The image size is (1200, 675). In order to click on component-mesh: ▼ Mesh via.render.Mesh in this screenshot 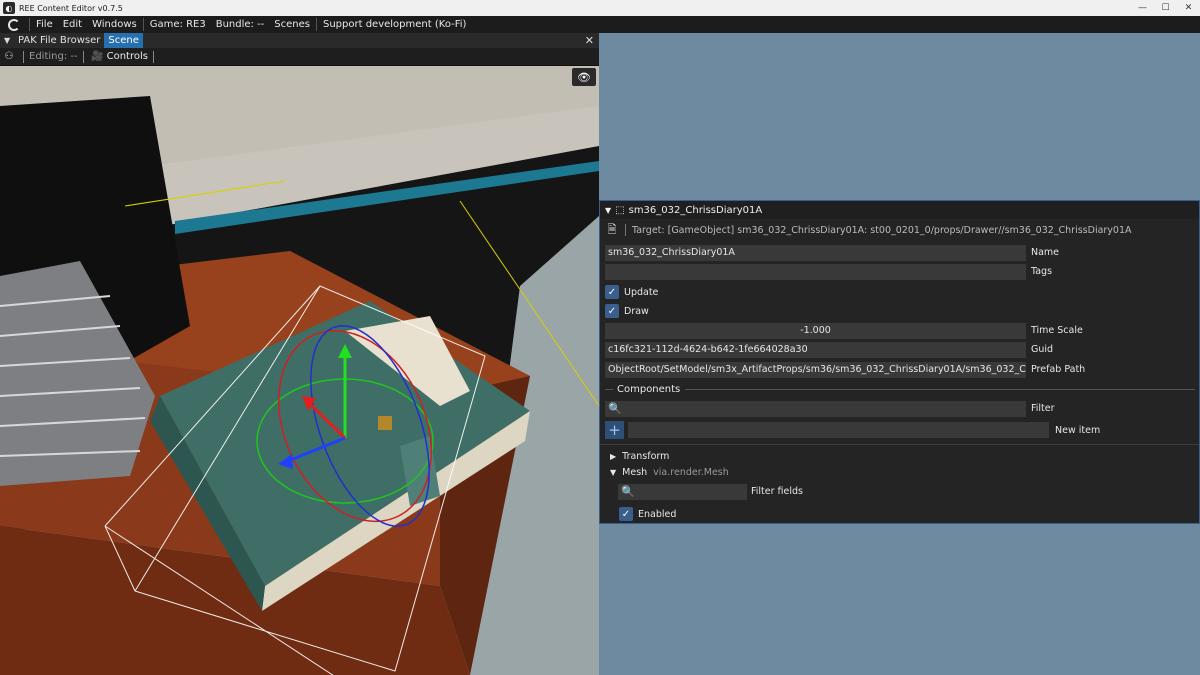, I will do `click(669, 472)`.